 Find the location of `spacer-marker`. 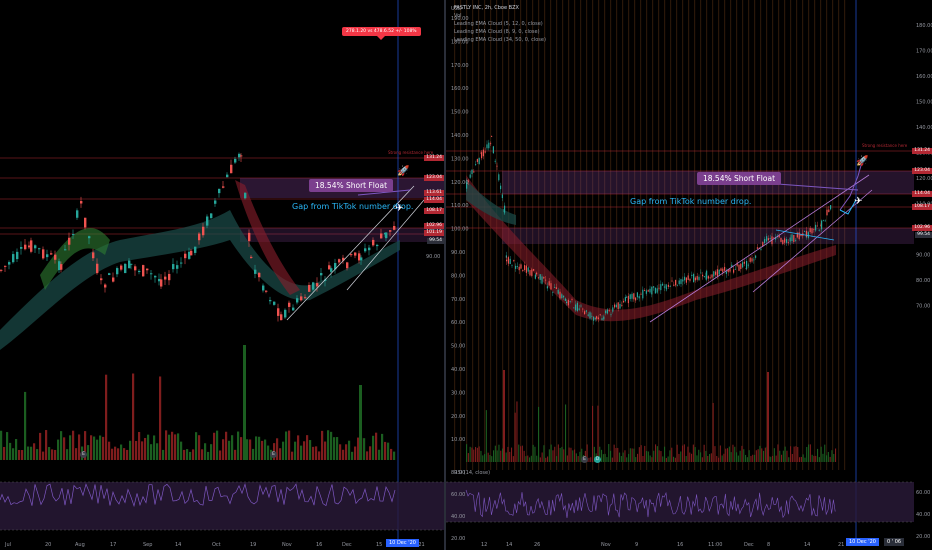

spacer-marker is located at coordinates (599, 539).